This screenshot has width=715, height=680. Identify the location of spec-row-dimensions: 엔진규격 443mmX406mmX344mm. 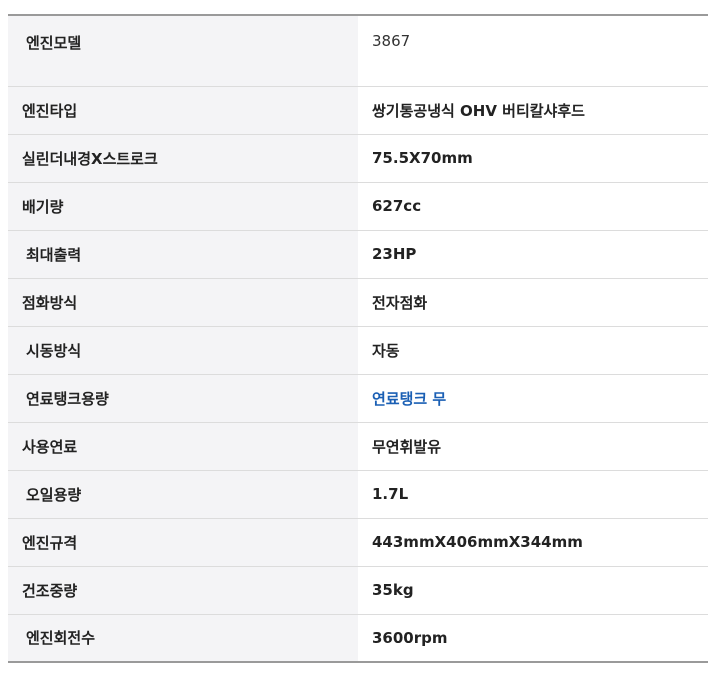
(358, 542).